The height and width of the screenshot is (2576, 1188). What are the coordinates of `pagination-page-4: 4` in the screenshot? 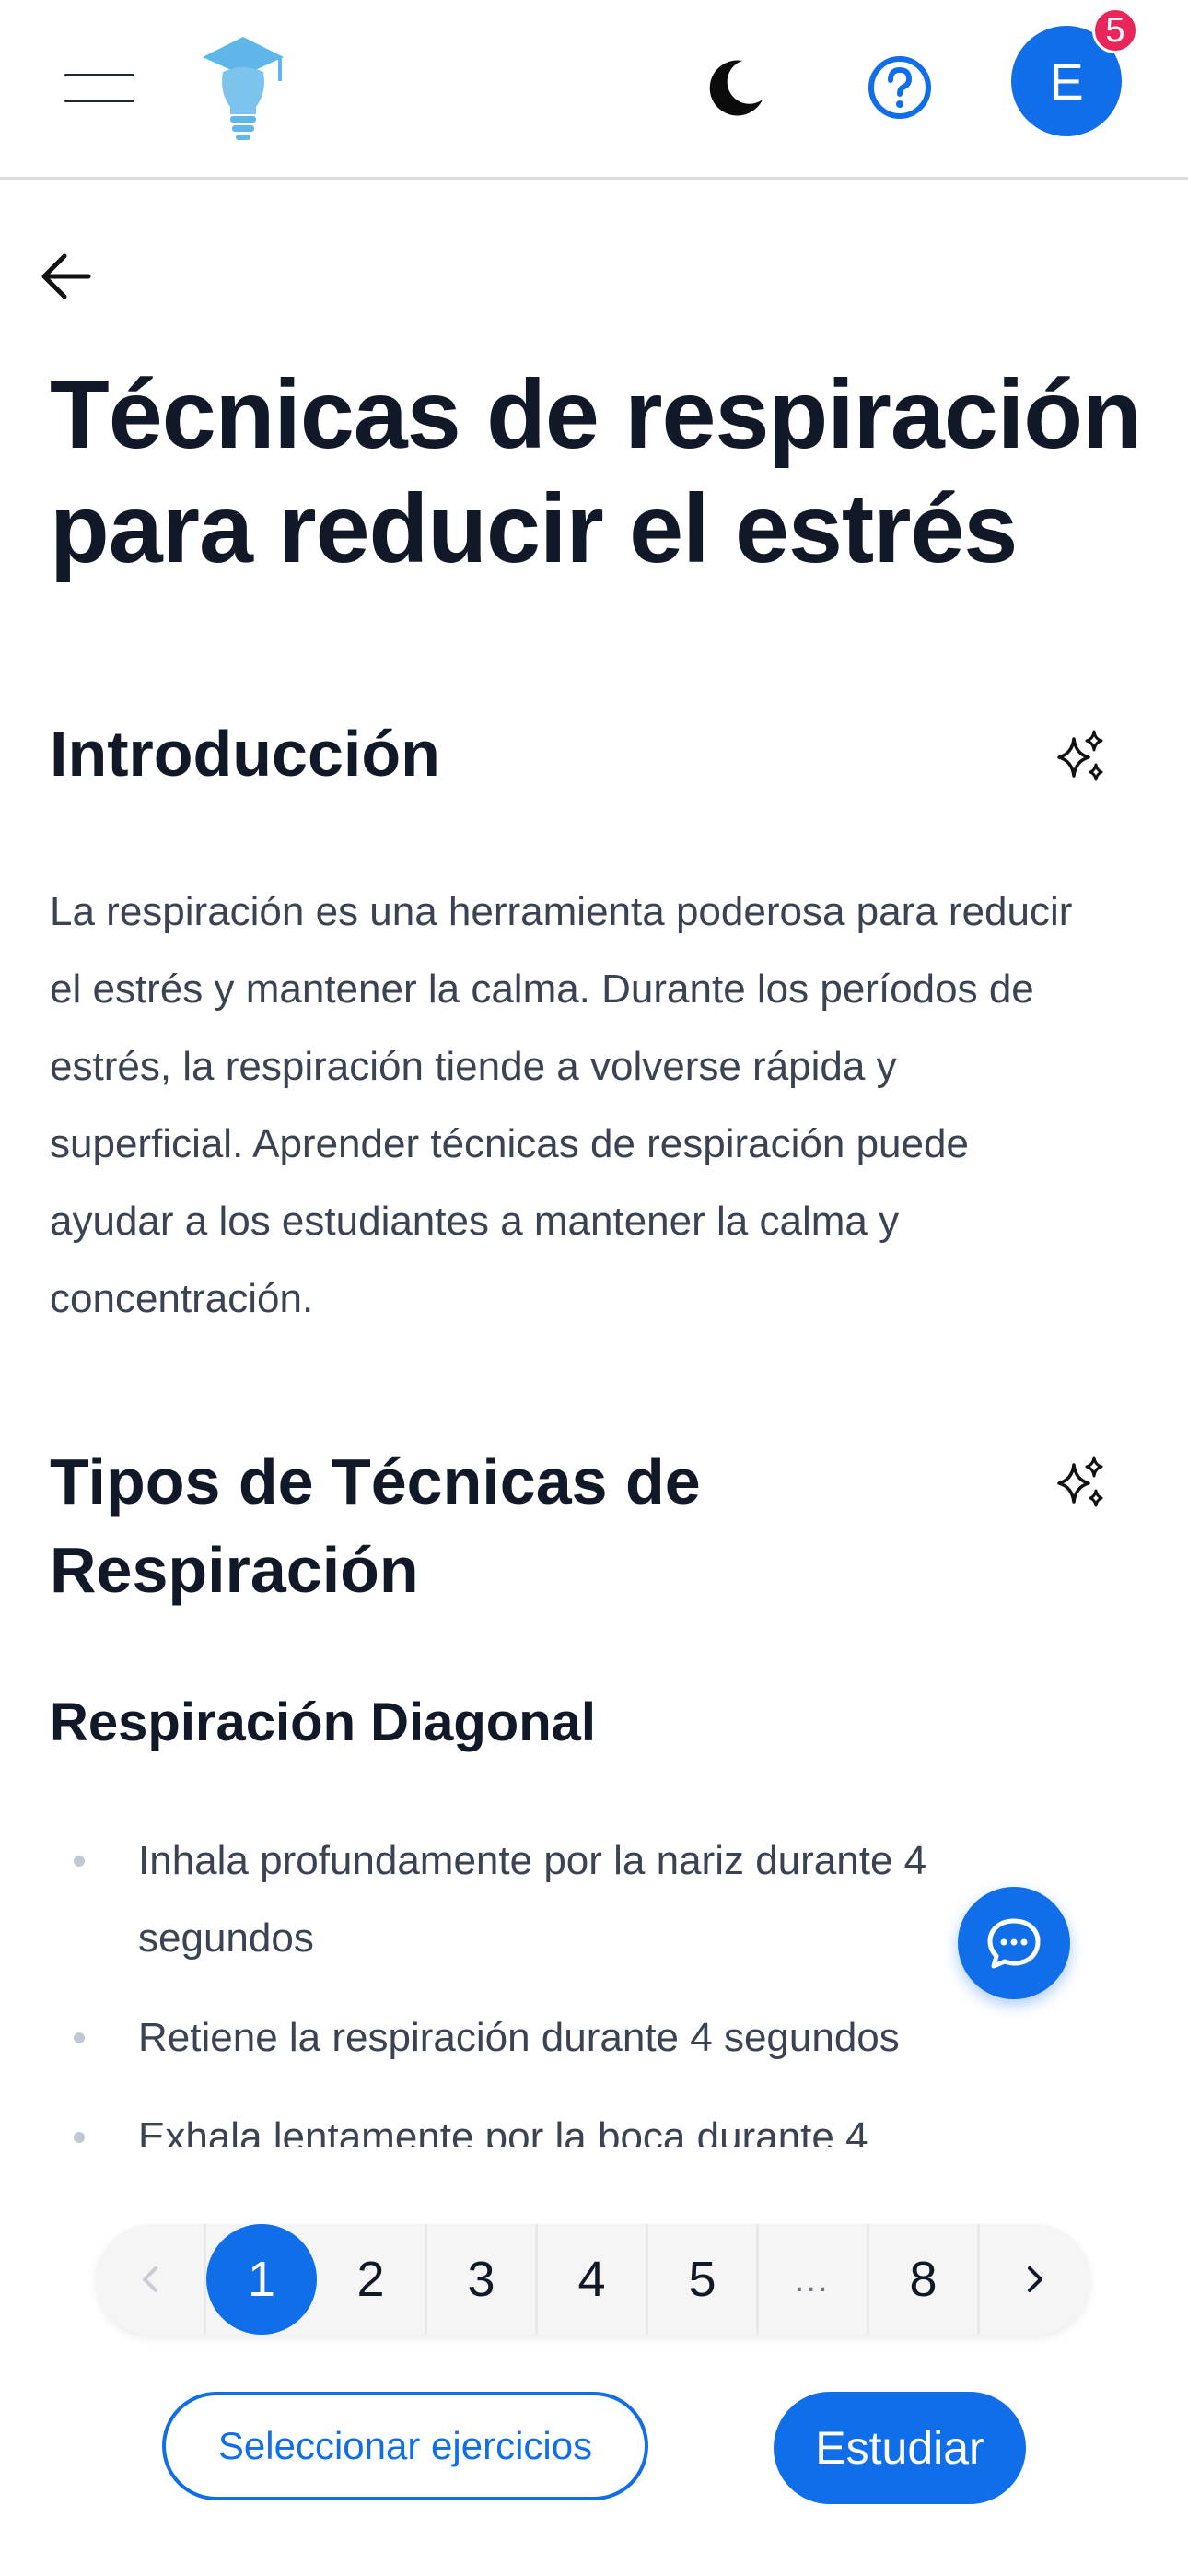 It's located at (593, 2279).